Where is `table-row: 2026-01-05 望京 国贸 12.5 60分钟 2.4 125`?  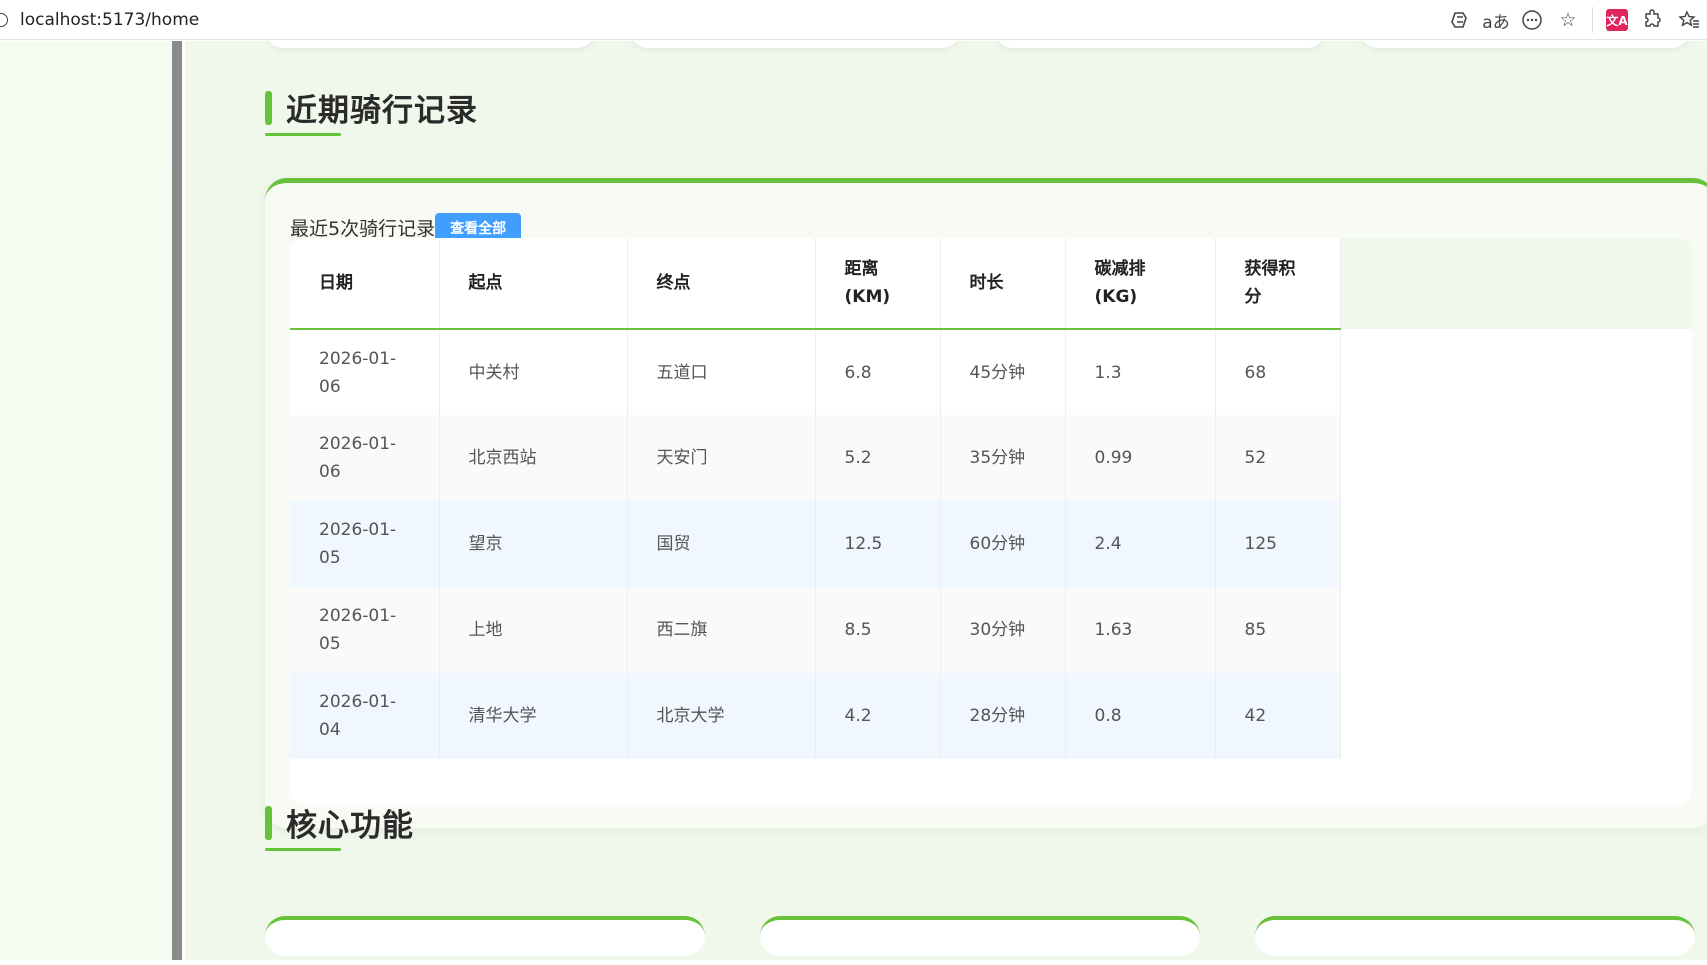 table-row: 2026-01-05 望京 国贸 12.5 60分钟 2.4 125 is located at coordinates (815, 544).